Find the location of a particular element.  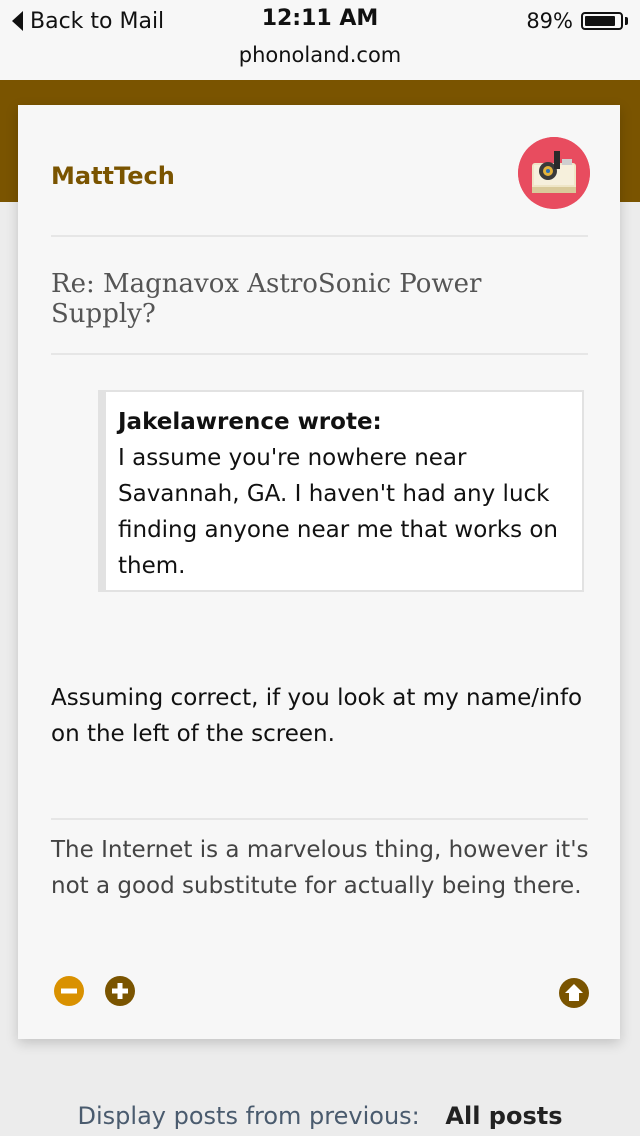

avatar-image is located at coordinates (554, 173).